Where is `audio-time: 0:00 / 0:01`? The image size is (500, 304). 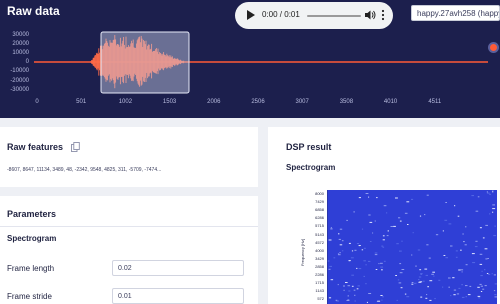
audio-time: 0:00 / 0:01 is located at coordinates (281, 14).